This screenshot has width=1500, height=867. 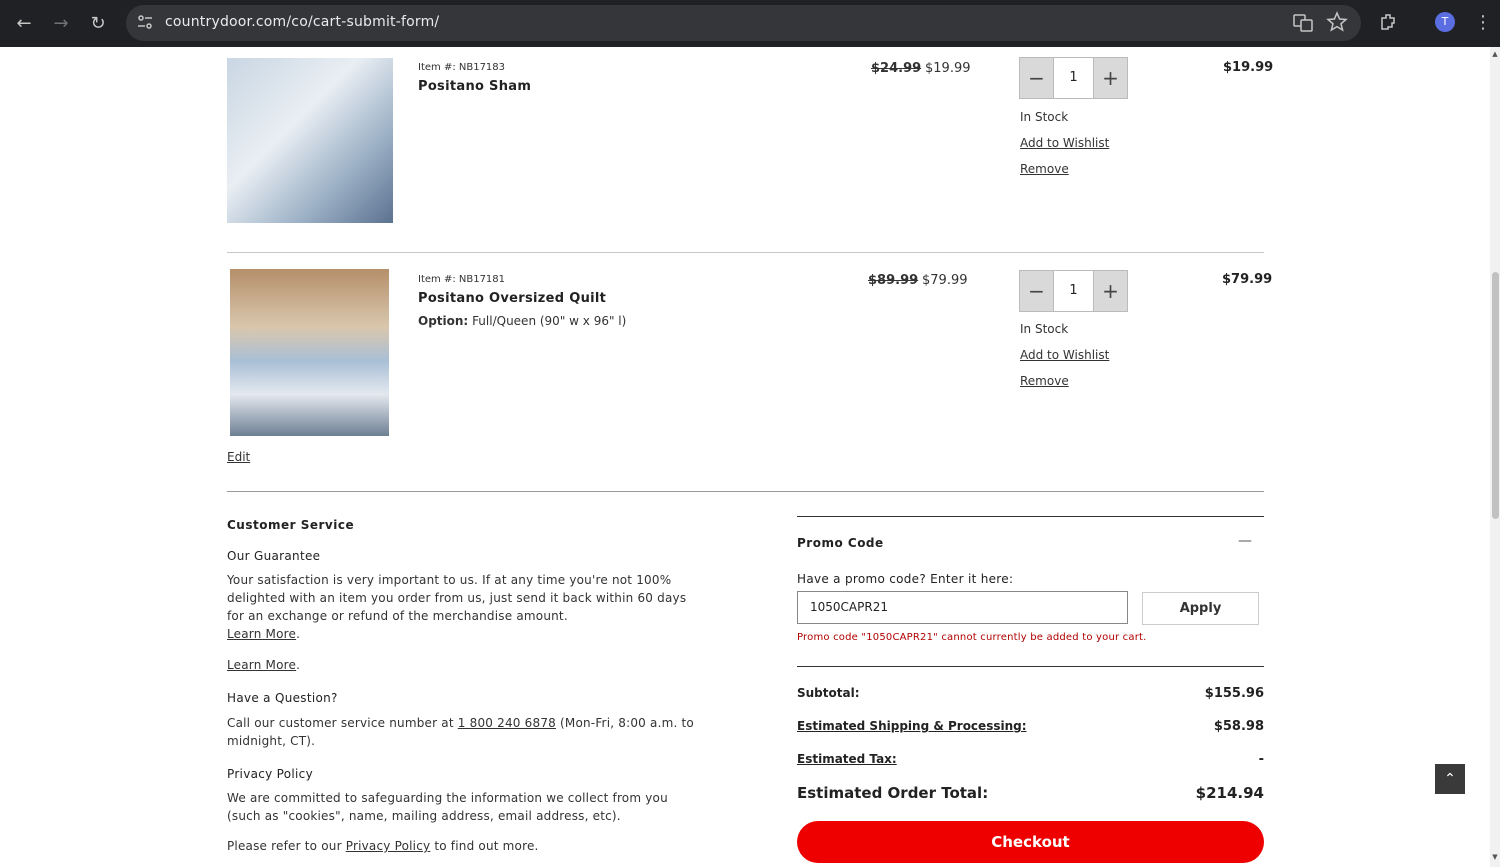 I want to click on option-value: Full/Queen (90" w x 96" l), so click(x=549, y=321).